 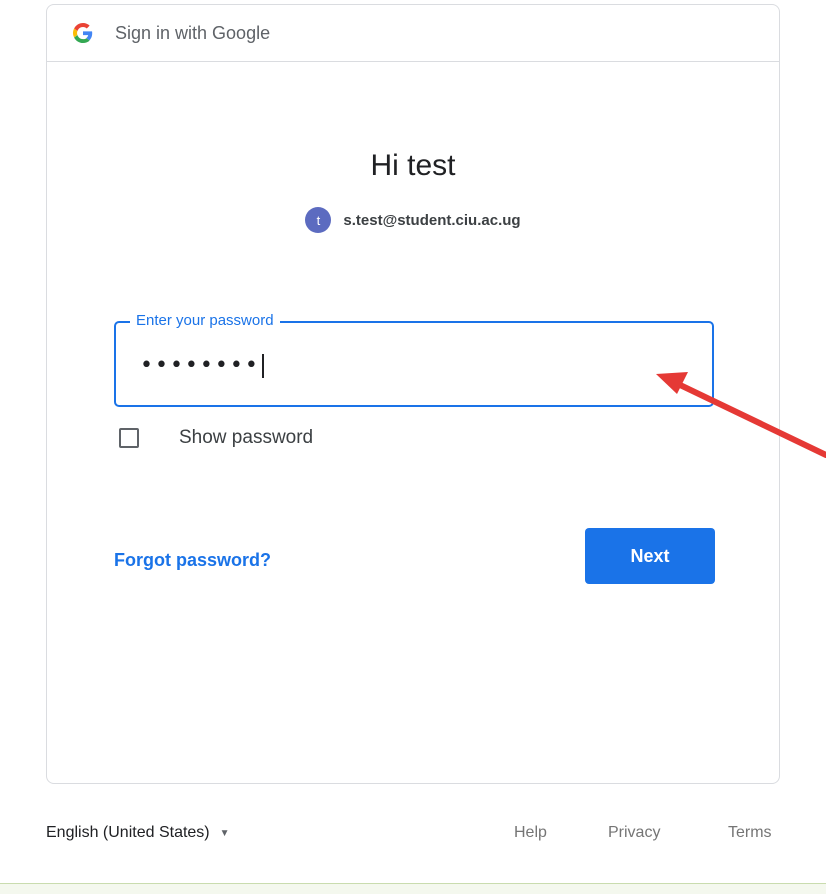 I want to click on show-password-checkbox, so click(x=129, y=438).